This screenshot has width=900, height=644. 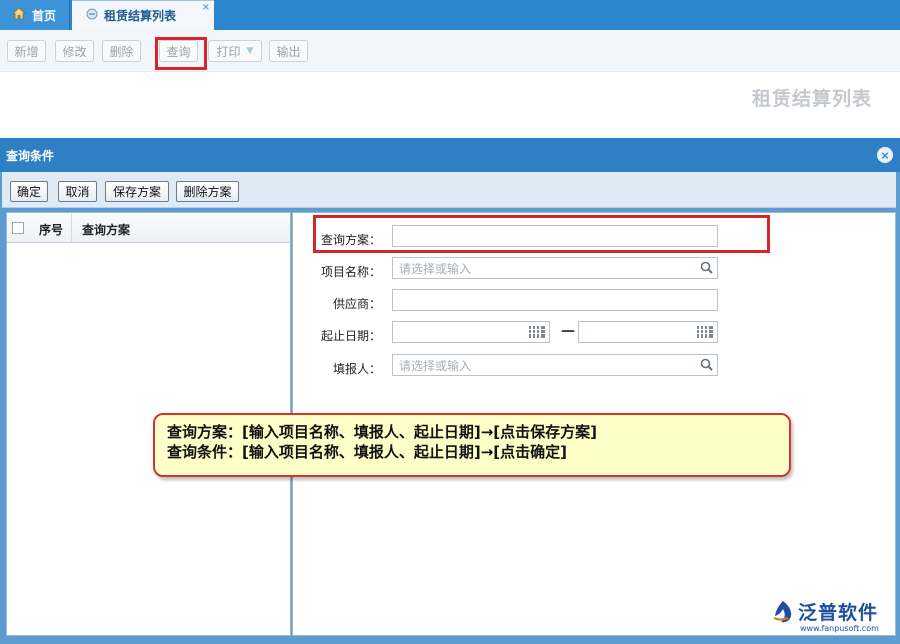 I want to click on cancel-button: 取消, so click(x=77, y=191).